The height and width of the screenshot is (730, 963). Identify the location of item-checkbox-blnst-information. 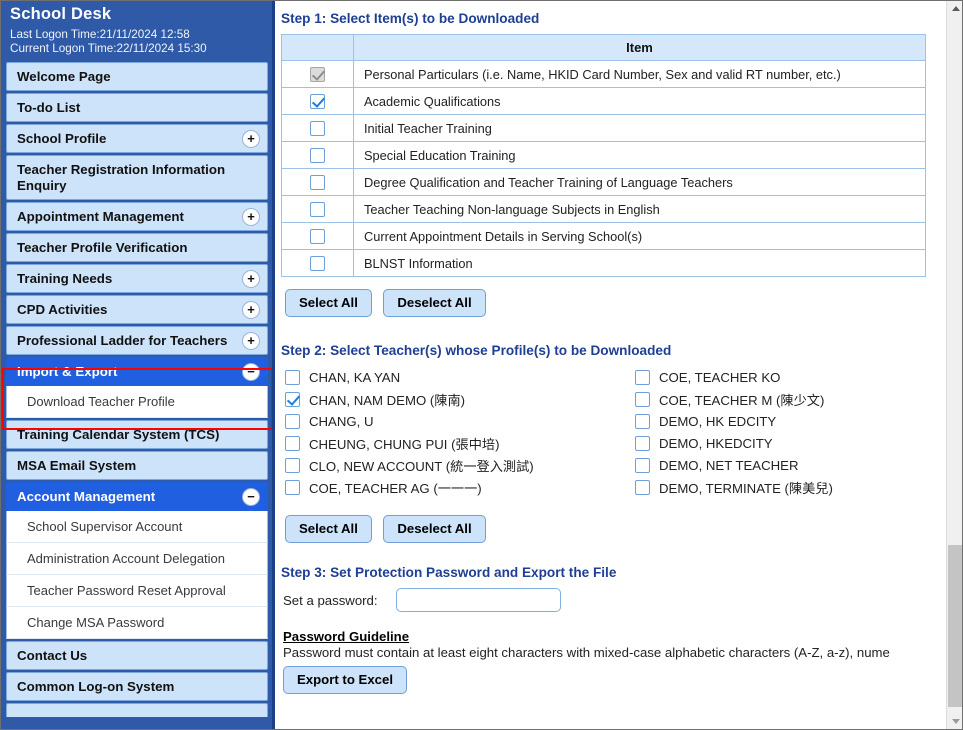
(317, 264).